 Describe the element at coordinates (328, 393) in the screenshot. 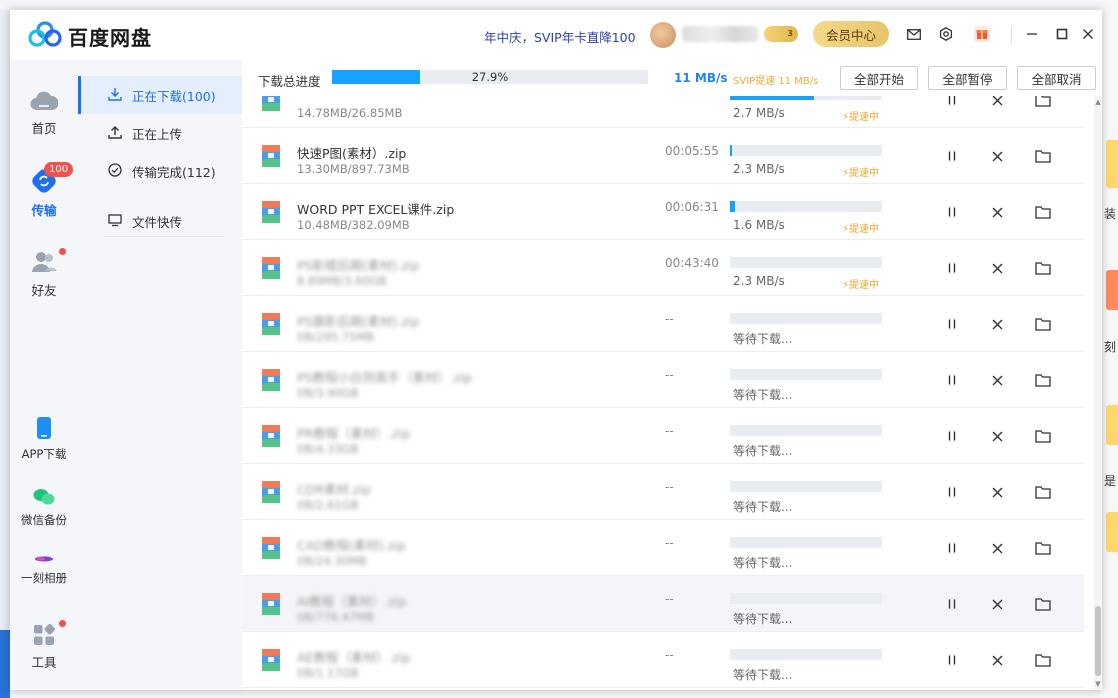

I see `file-size-progress: 0B/3.90GB` at that location.